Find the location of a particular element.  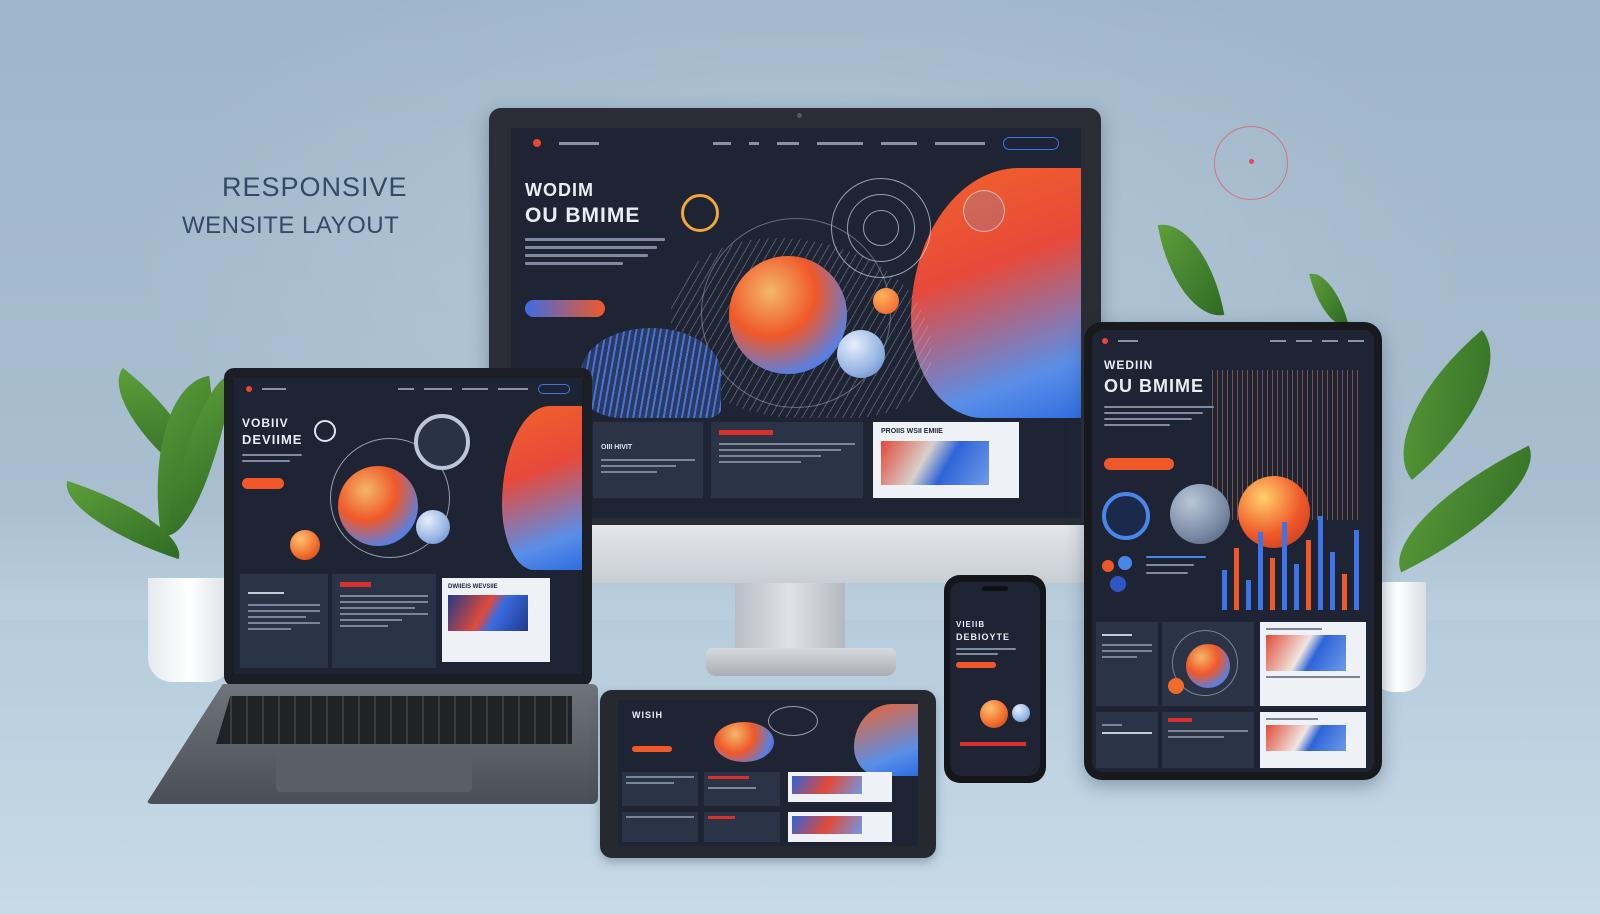

phone-notch is located at coordinates (995, 588).